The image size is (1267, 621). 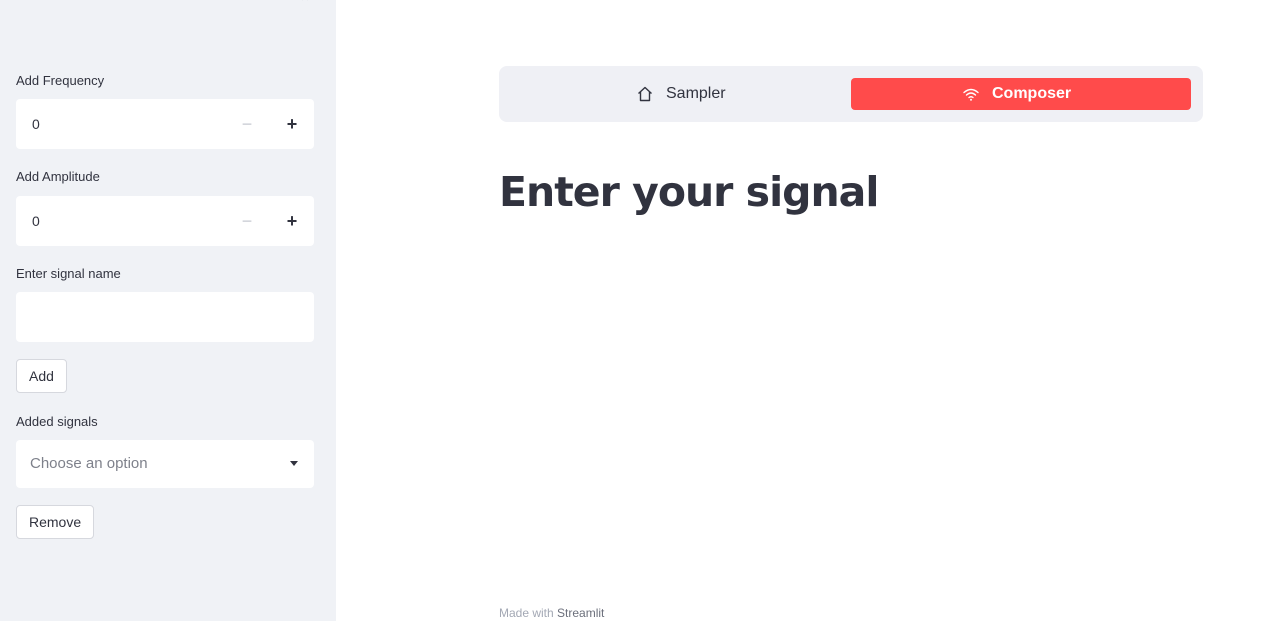 What do you see at coordinates (689, 192) in the screenshot?
I see `page-title: Enter your signal` at bounding box center [689, 192].